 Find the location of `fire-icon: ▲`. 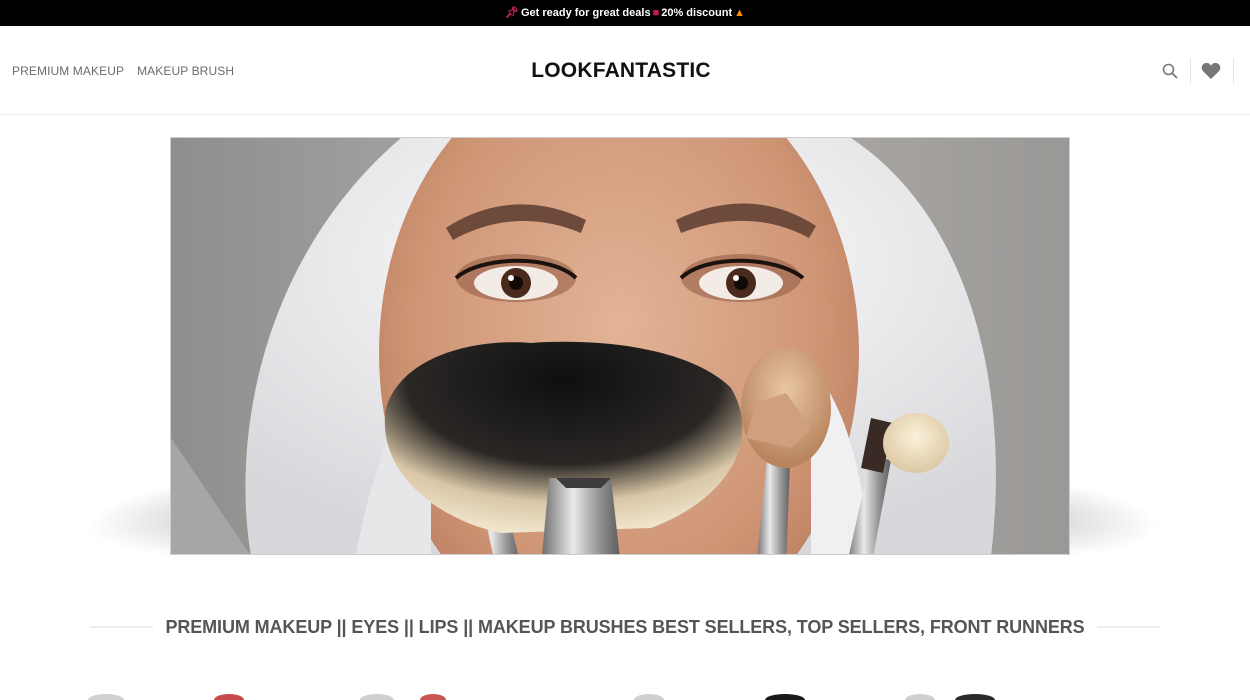

fire-icon: ▲ is located at coordinates (740, 12).